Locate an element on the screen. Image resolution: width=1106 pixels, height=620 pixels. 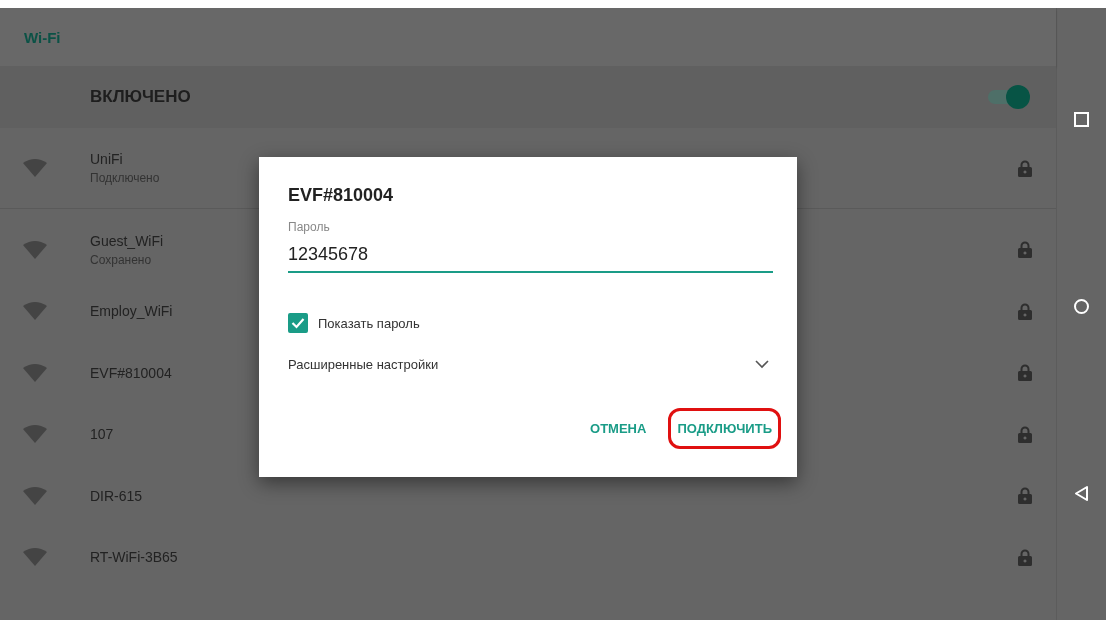
network-name: EVF#810004 is located at coordinates (131, 372).